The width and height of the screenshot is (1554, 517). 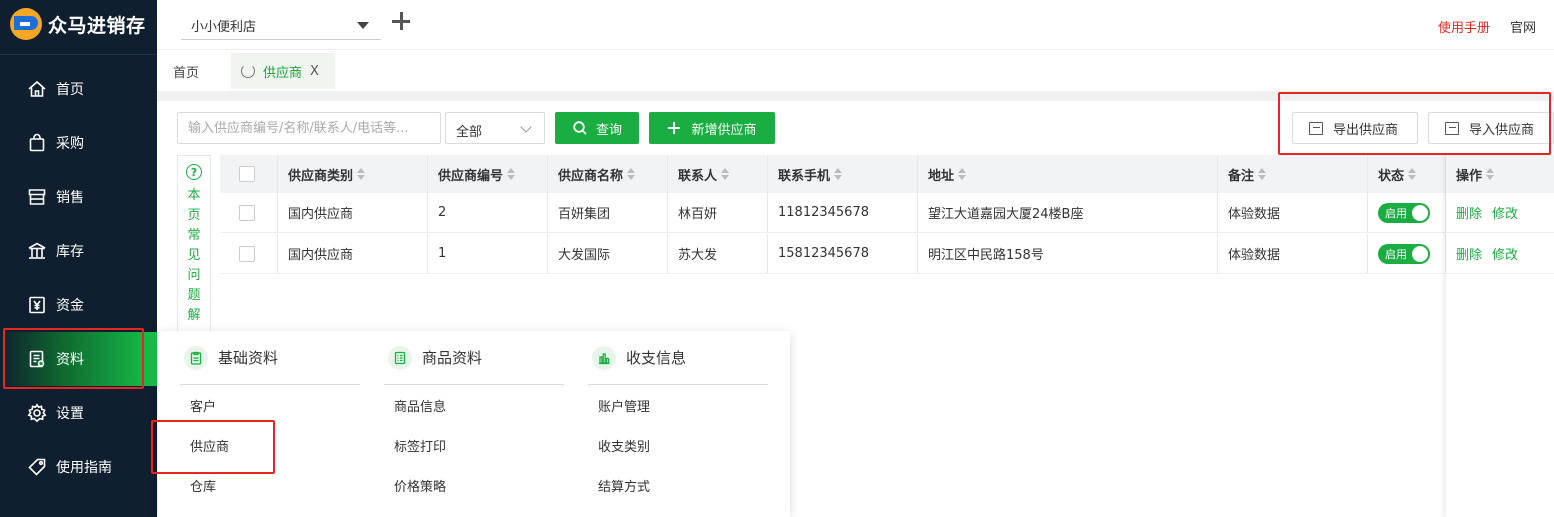 What do you see at coordinates (186, 71) in the screenshot?
I see `tab-home: 首页` at bounding box center [186, 71].